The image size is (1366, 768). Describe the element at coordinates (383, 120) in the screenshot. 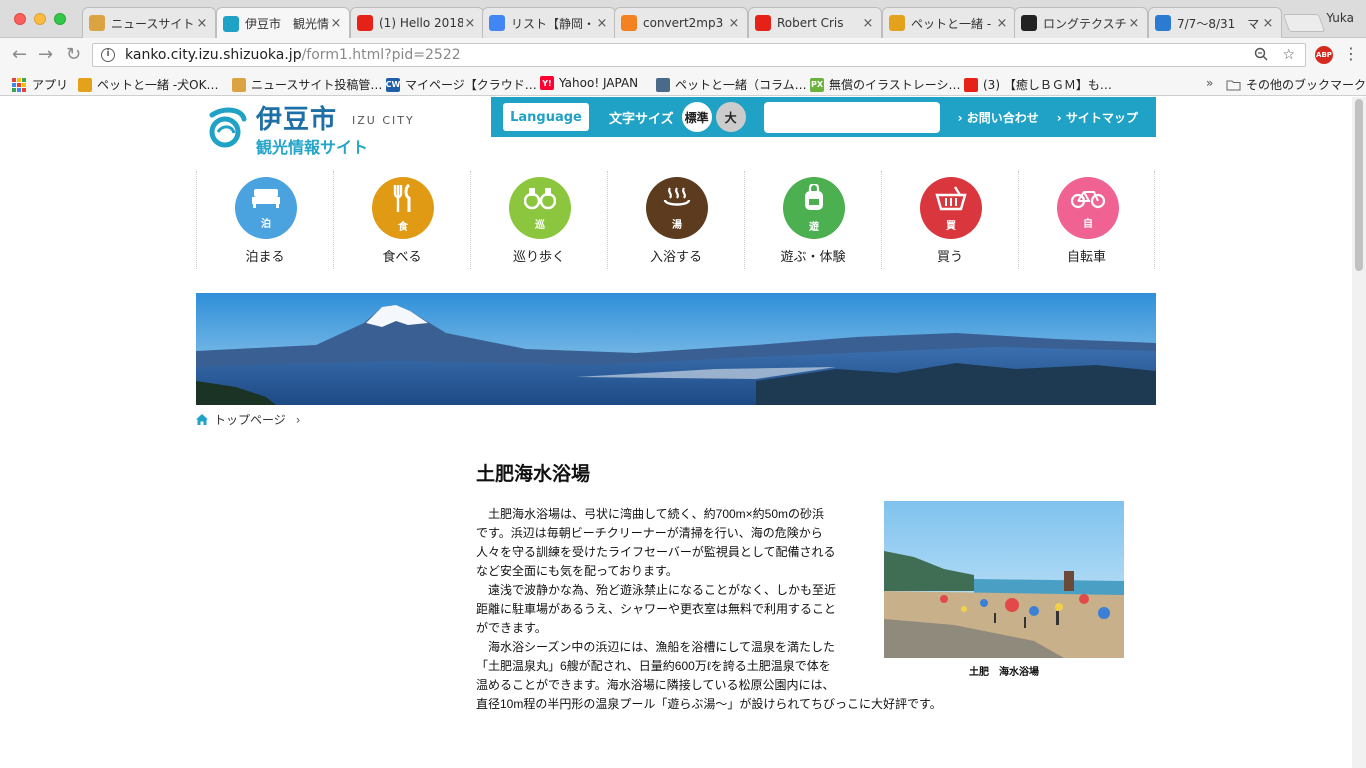

I see `logo-english: IZU CITY` at that location.